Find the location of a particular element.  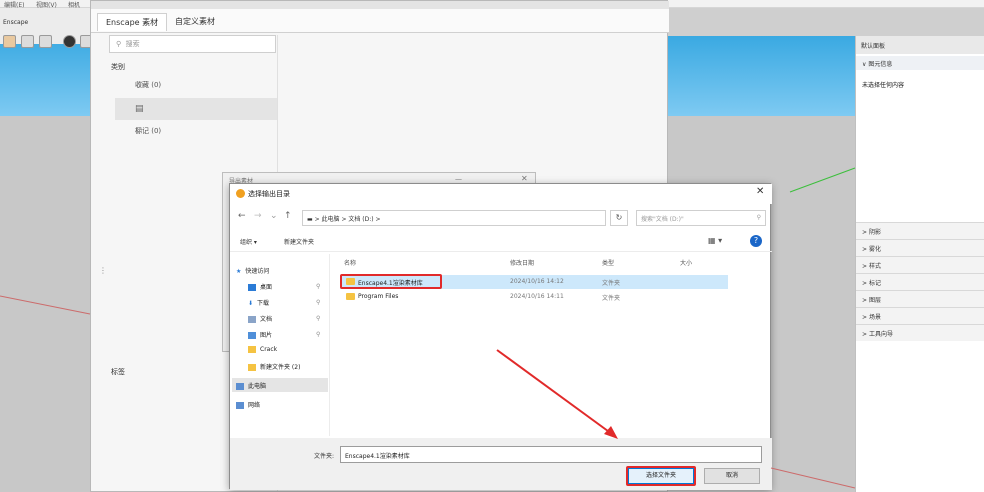

nav-desktop: 桌面 is located at coordinates (260, 286).